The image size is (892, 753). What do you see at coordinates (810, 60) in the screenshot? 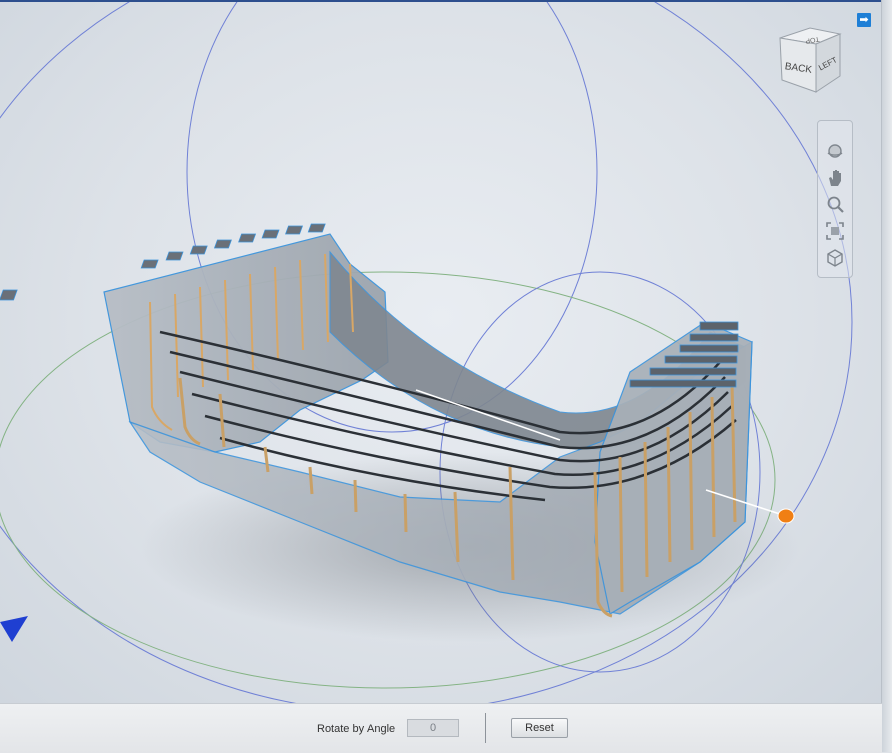
I see `viewcube: BACK LEFT TOP` at bounding box center [810, 60].